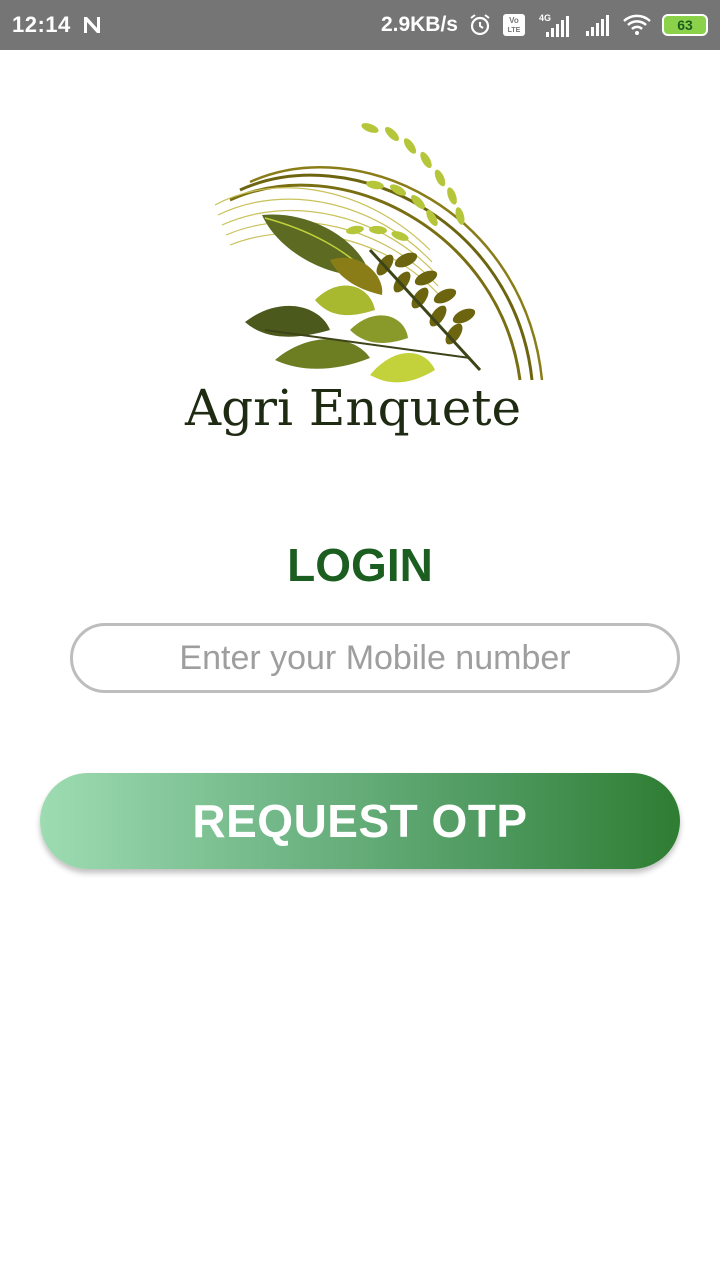  What do you see at coordinates (360, 25) in the screenshot?
I see `status-bar: 12:14 2.9KB/s Vo LTE 4G 63` at bounding box center [360, 25].